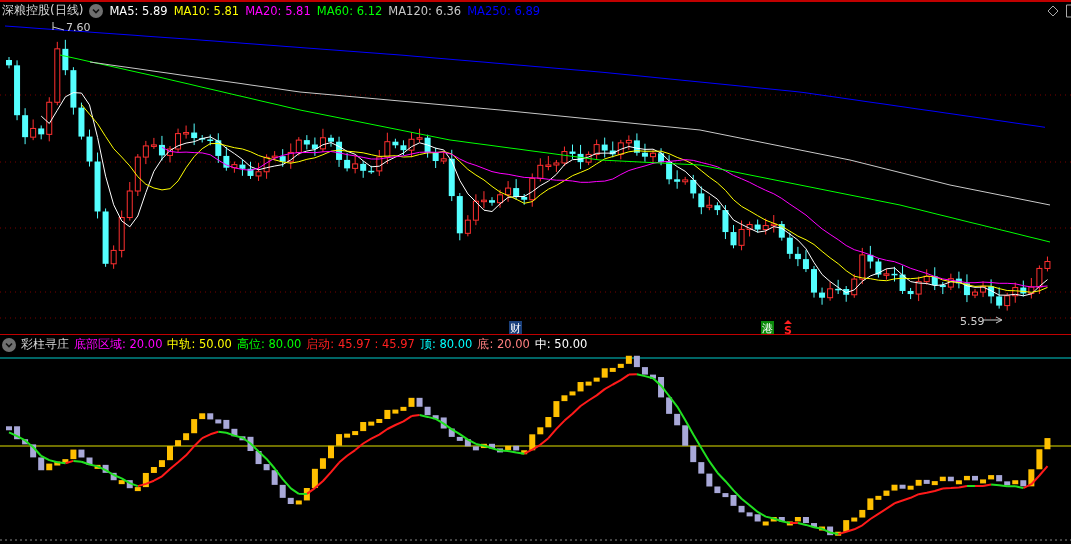  Describe the element at coordinates (561, 345) in the screenshot. I see `indicator-legend-value: 中: 50.00` at that location.